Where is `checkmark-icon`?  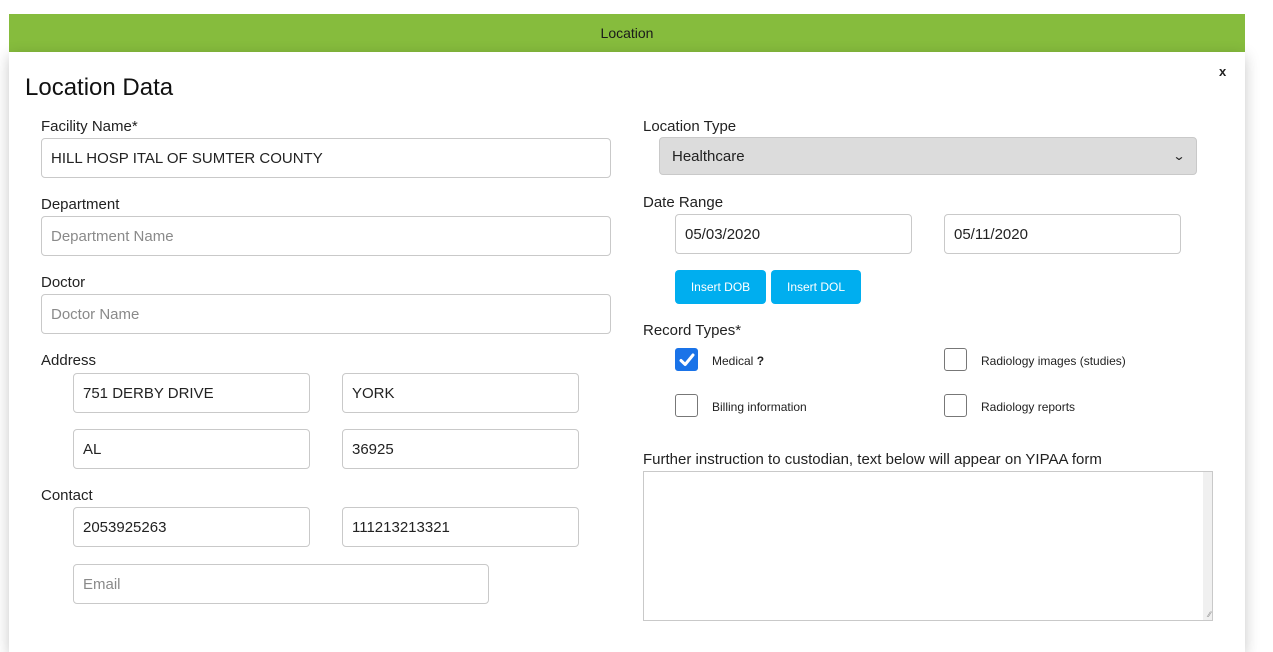 checkmark-icon is located at coordinates (686, 359).